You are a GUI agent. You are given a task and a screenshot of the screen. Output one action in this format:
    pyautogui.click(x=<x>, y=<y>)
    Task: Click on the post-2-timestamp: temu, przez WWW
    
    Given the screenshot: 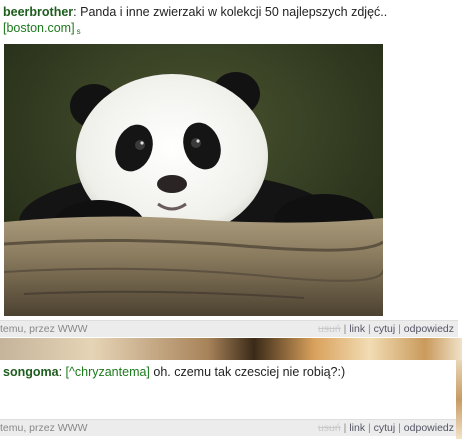 What is the action you would take?
    pyautogui.click(x=44, y=428)
    